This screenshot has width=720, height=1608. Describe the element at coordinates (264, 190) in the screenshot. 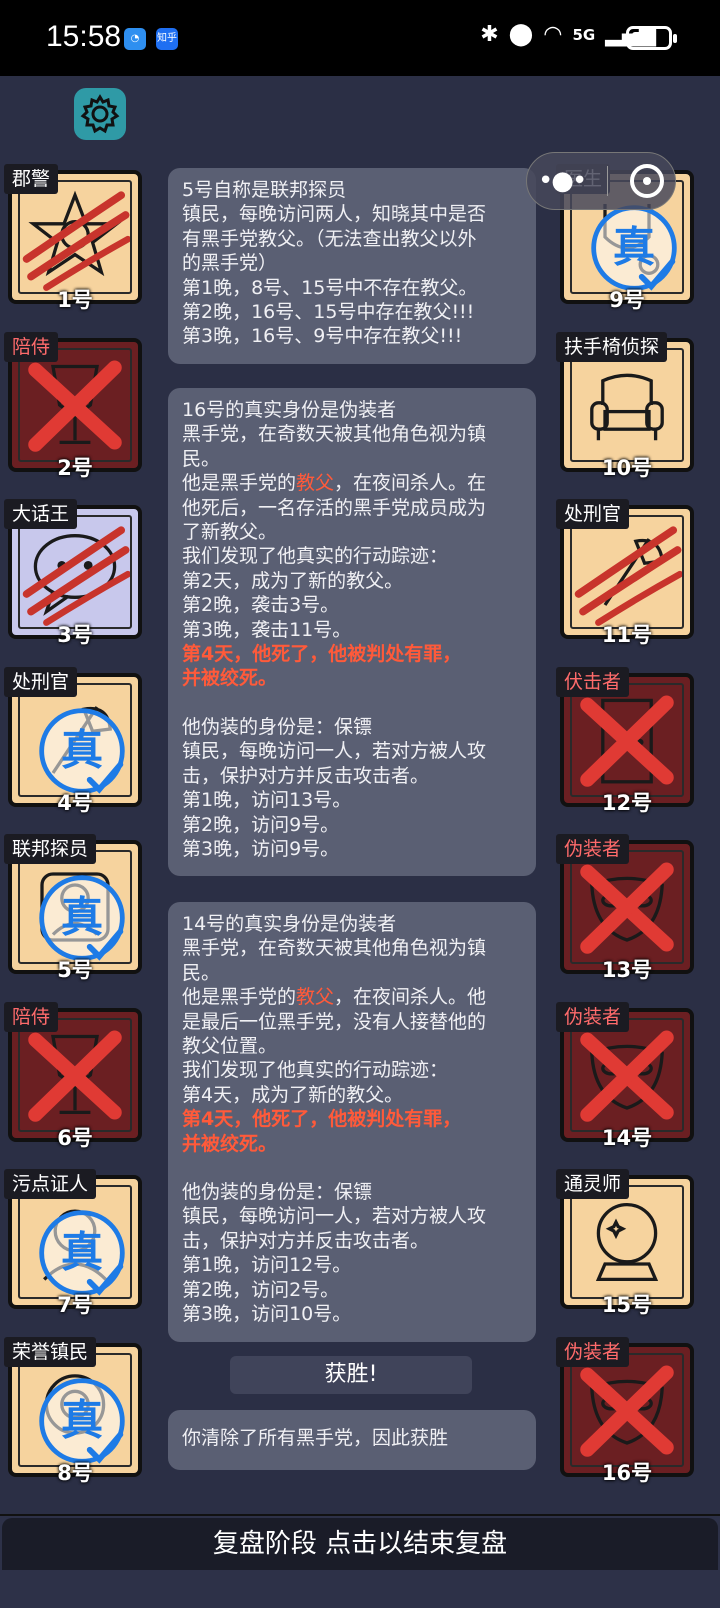

I see `message-line: 5号自称是联邦探员` at that location.